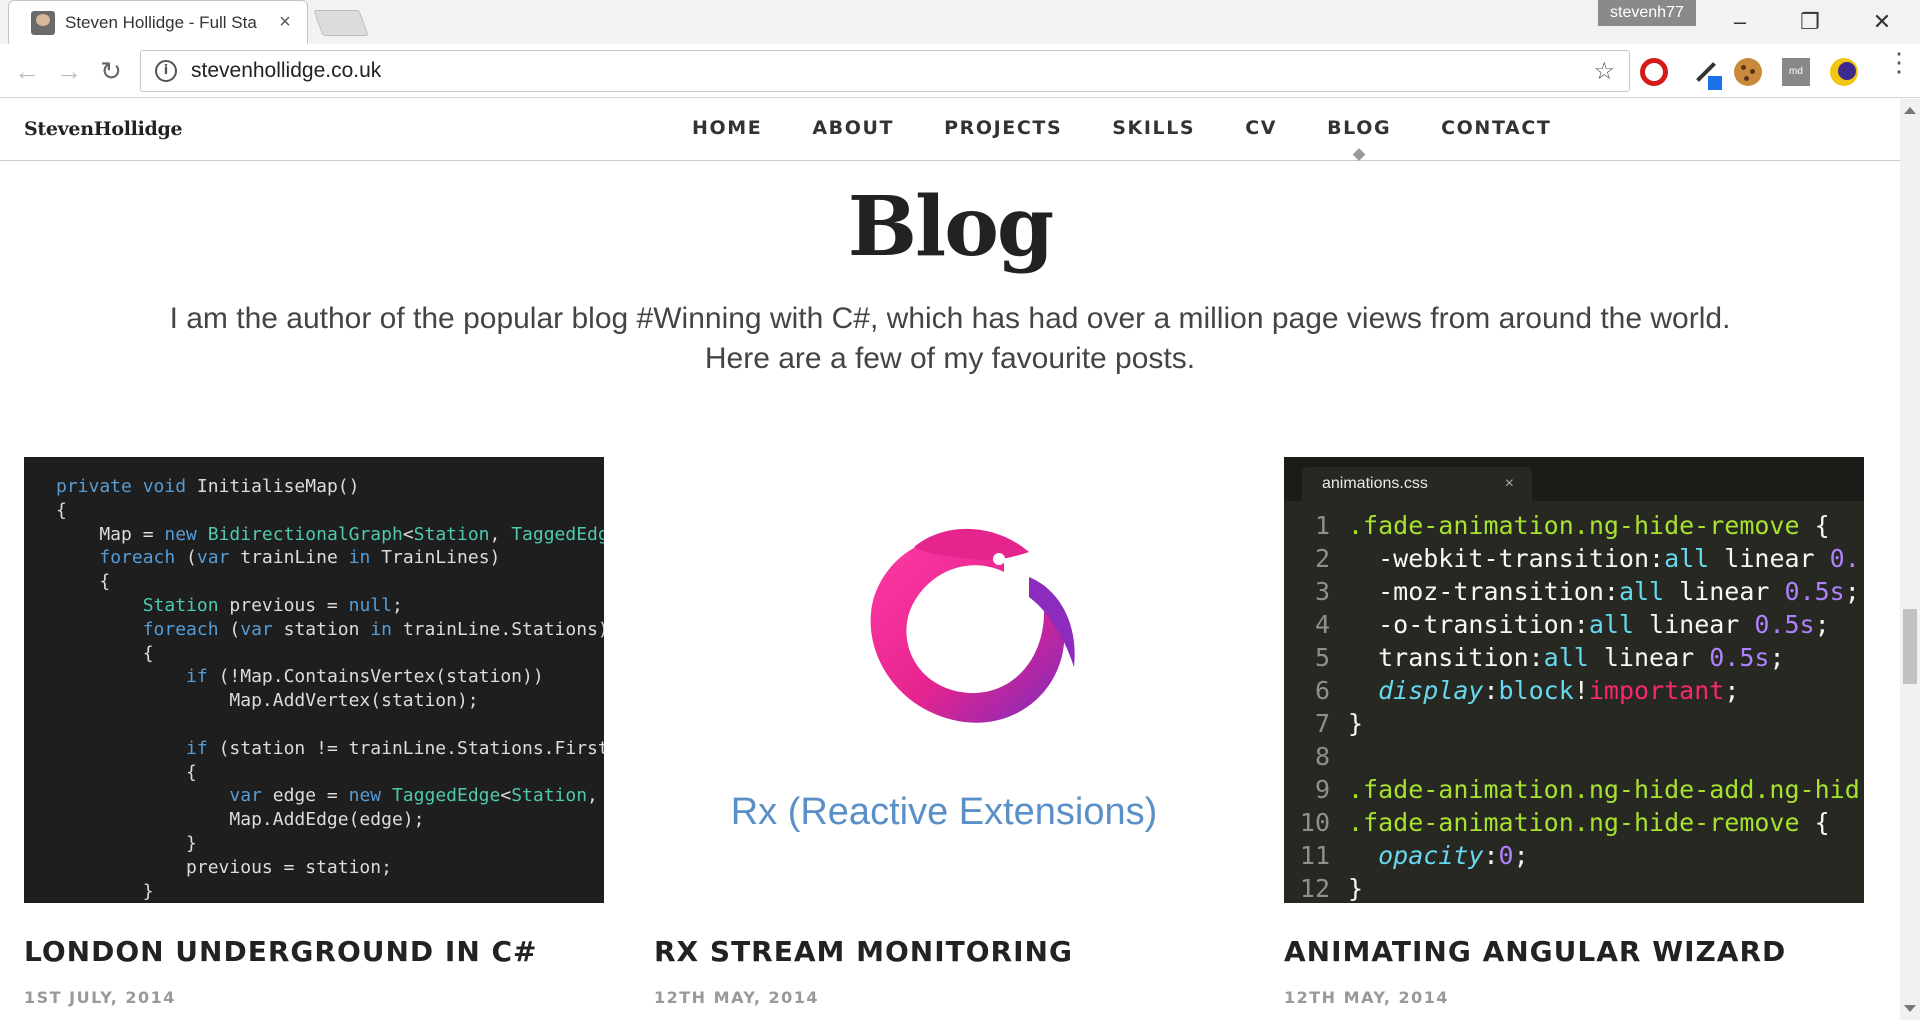  I want to click on info-icon: i, so click(166, 71).